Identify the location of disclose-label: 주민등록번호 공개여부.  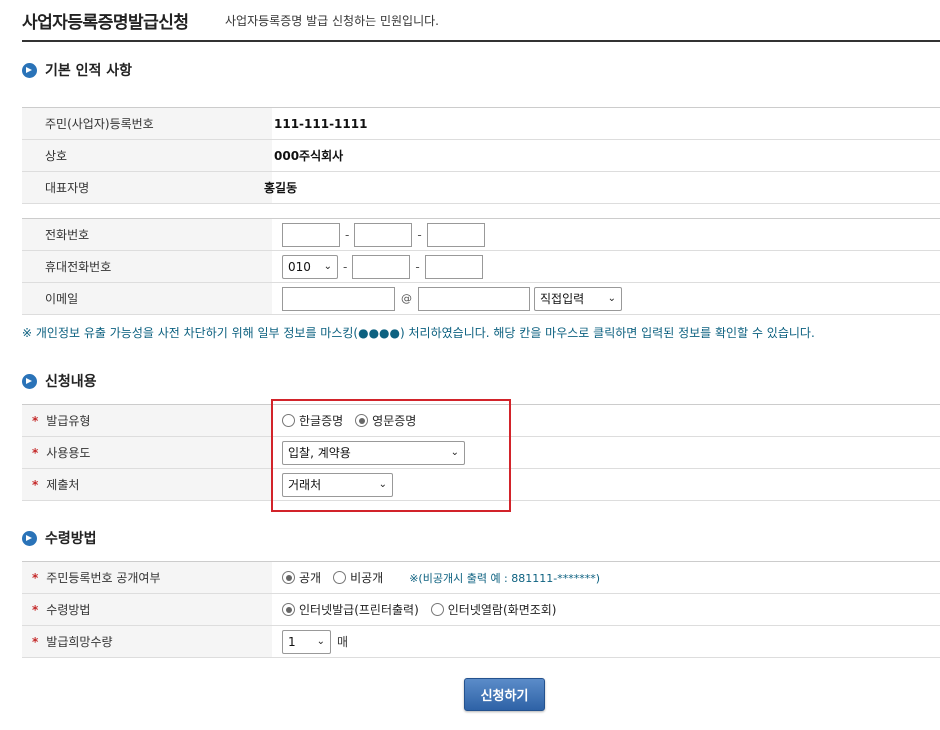
(103, 578).